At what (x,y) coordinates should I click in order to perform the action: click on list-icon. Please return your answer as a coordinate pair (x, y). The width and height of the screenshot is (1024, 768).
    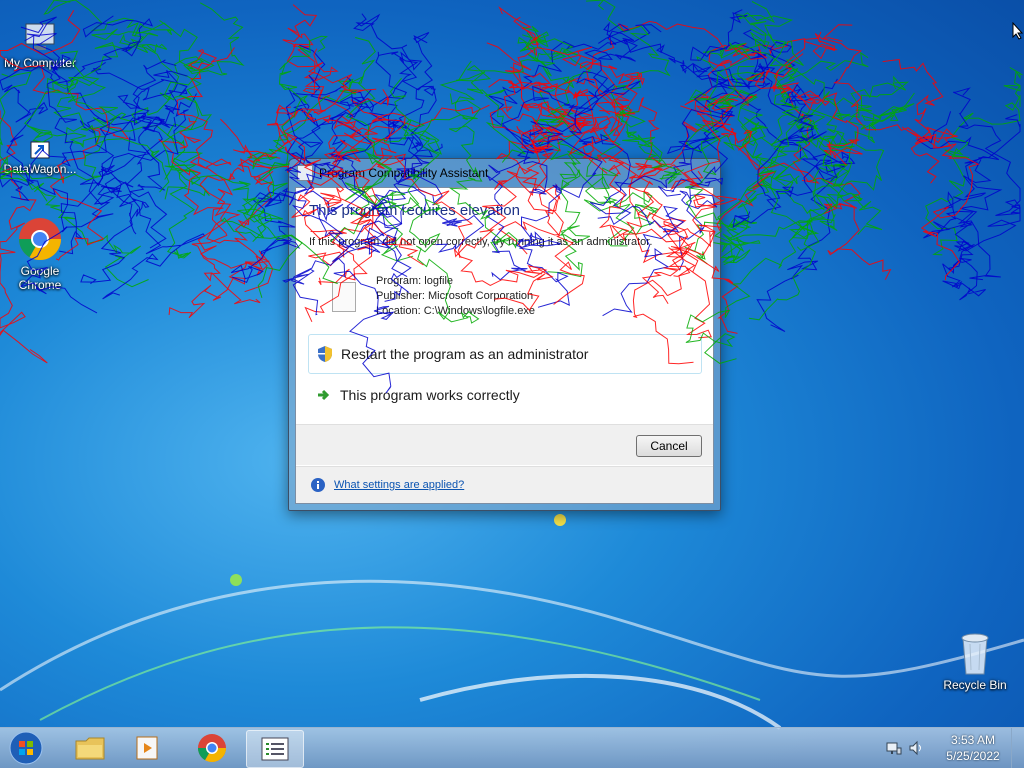
    Looking at the image, I should click on (275, 749).